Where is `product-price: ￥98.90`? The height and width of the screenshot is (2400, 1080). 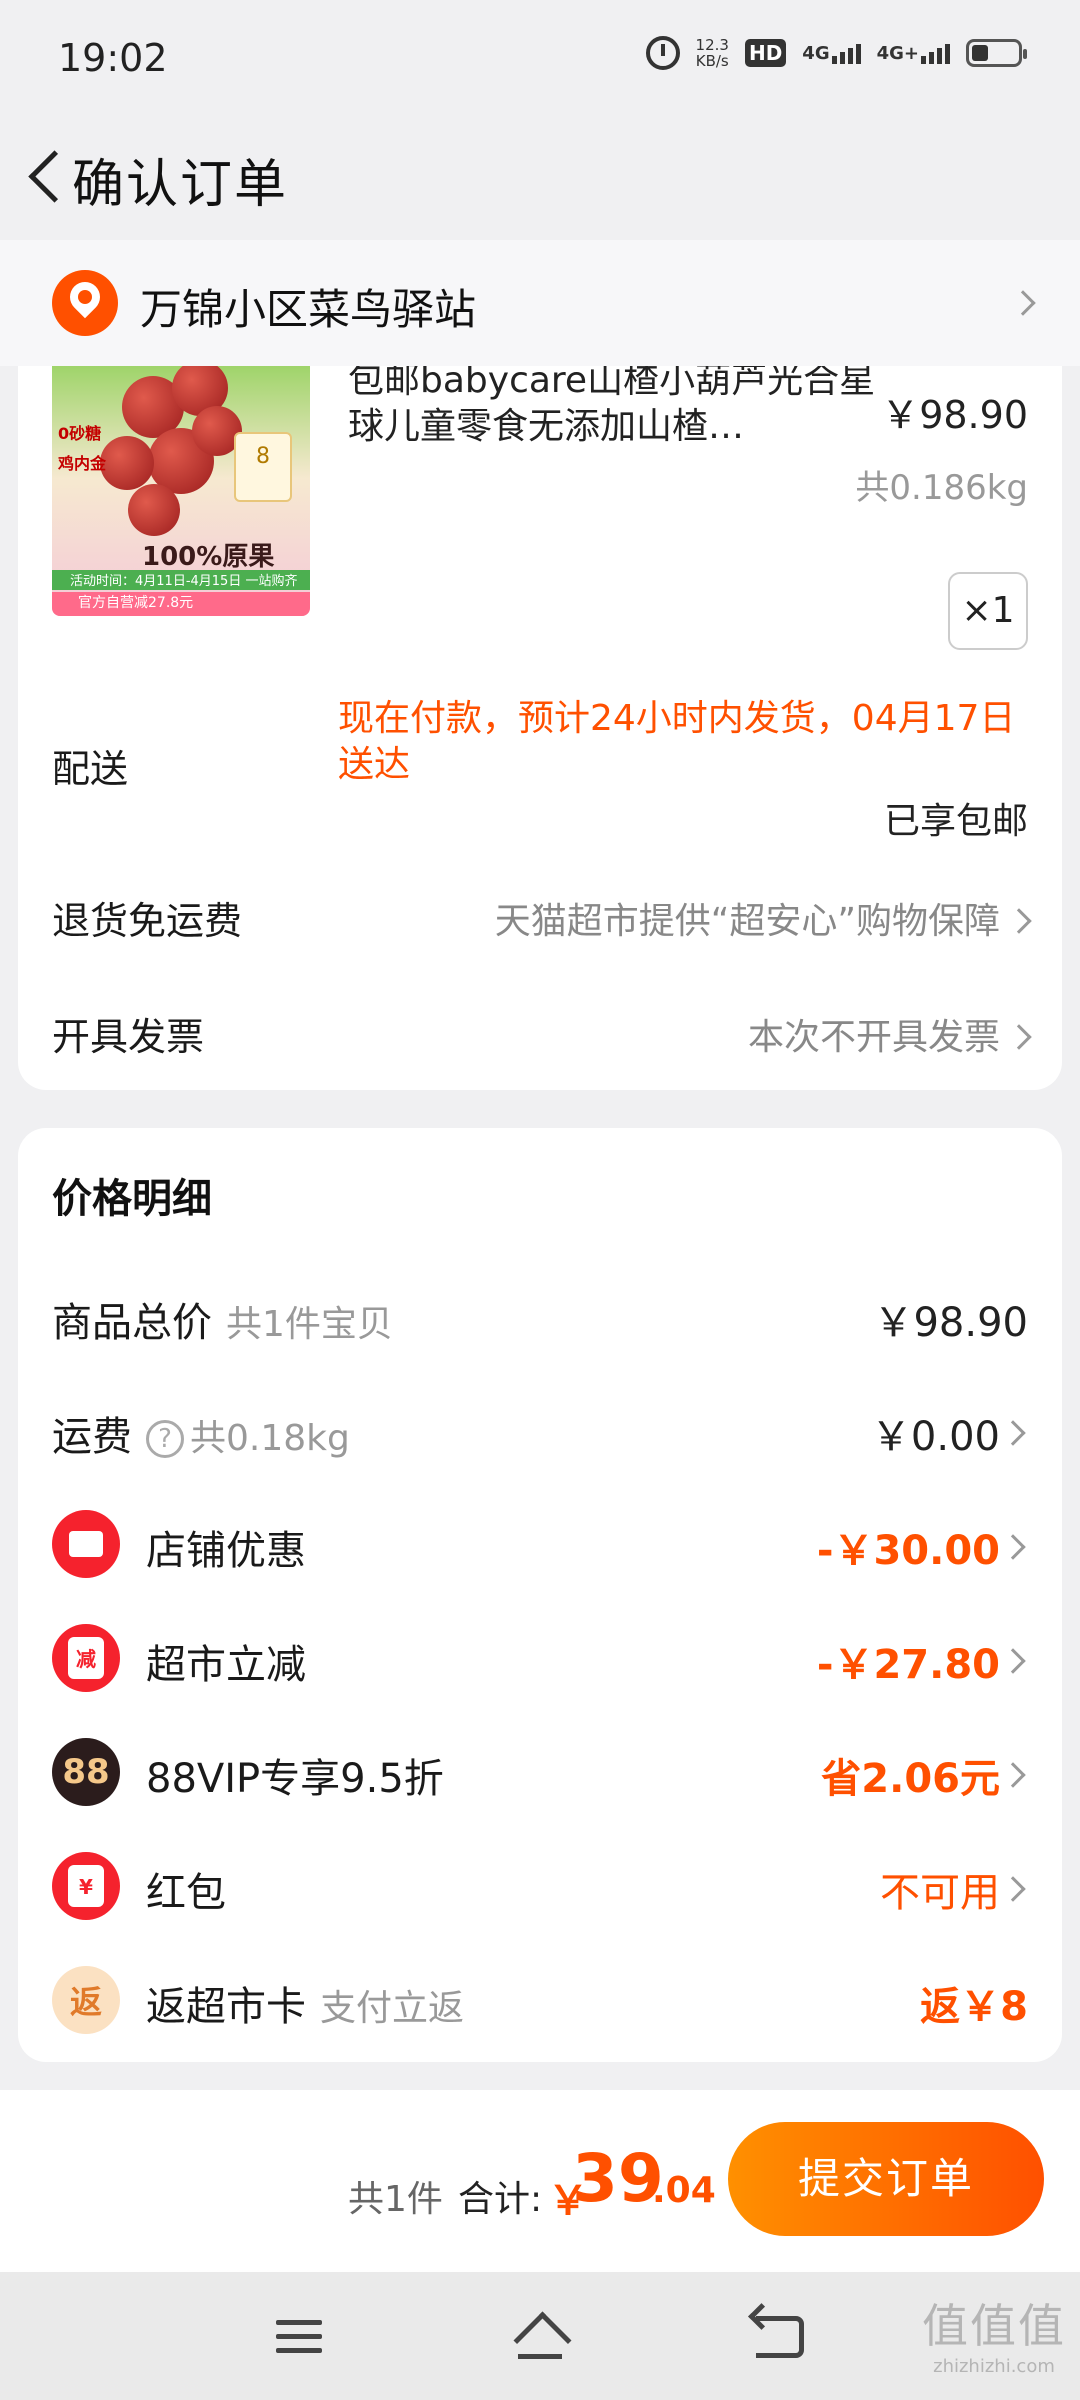
product-price: ￥98.90 is located at coordinates (954, 415).